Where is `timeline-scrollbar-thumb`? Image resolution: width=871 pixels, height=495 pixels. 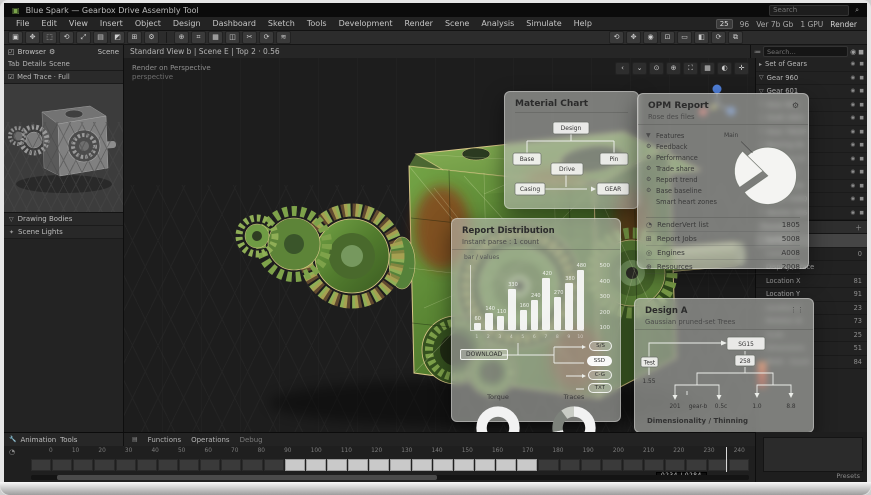
timeline-scrollbar-thumb is located at coordinates (247, 477).